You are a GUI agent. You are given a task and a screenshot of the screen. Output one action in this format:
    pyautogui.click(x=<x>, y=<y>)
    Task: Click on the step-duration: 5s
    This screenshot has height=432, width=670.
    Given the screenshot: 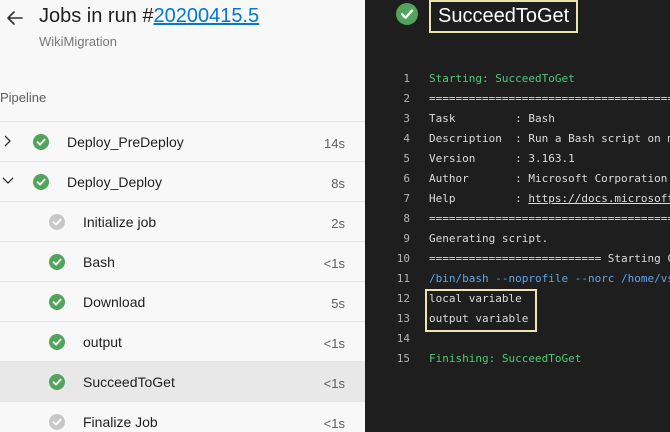 What is the action you would take?
    pyautogui.click(x=338, y=303)
    